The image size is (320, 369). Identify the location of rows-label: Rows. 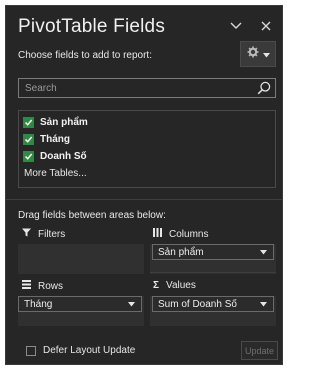
(51, 286).